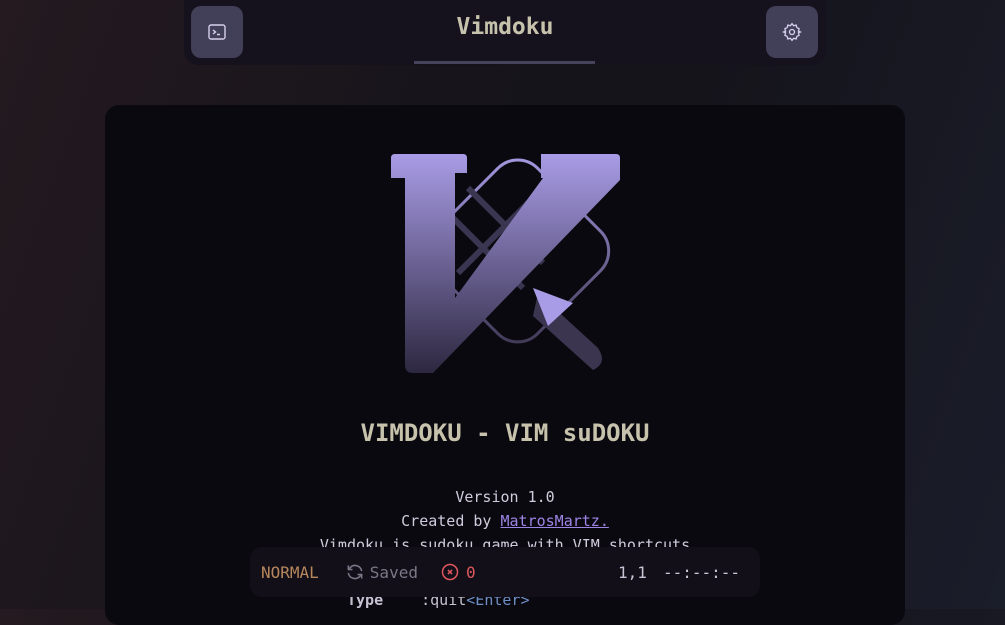 This screenshot has width=1005, height=625. I want to click on cursor-position: 1,1, so click(632, 572).